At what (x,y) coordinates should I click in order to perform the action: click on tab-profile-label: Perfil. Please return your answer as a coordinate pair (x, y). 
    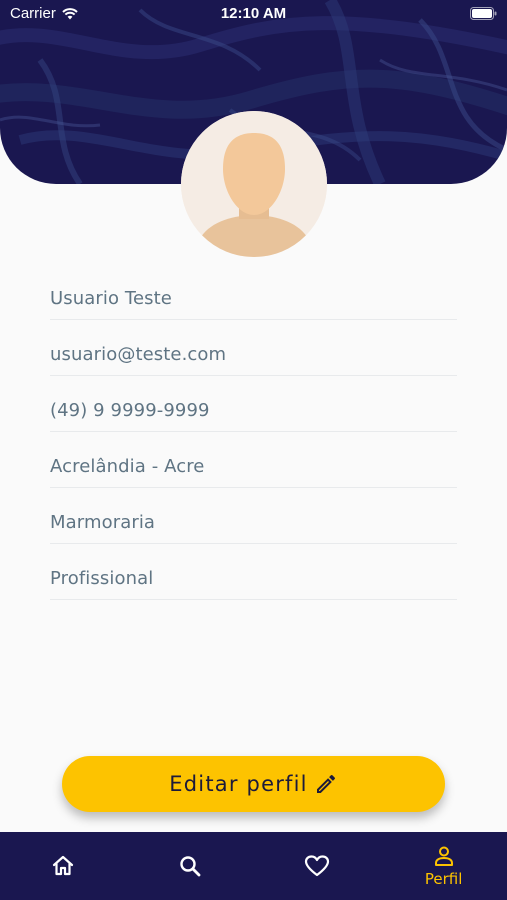
    Looking at the image, I should click on (443, 879).